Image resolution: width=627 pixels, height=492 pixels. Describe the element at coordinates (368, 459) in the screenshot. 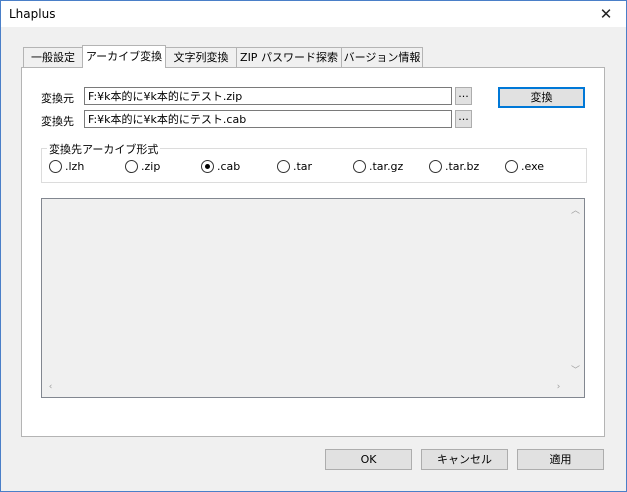

I see `ok-button: OK` at that location.